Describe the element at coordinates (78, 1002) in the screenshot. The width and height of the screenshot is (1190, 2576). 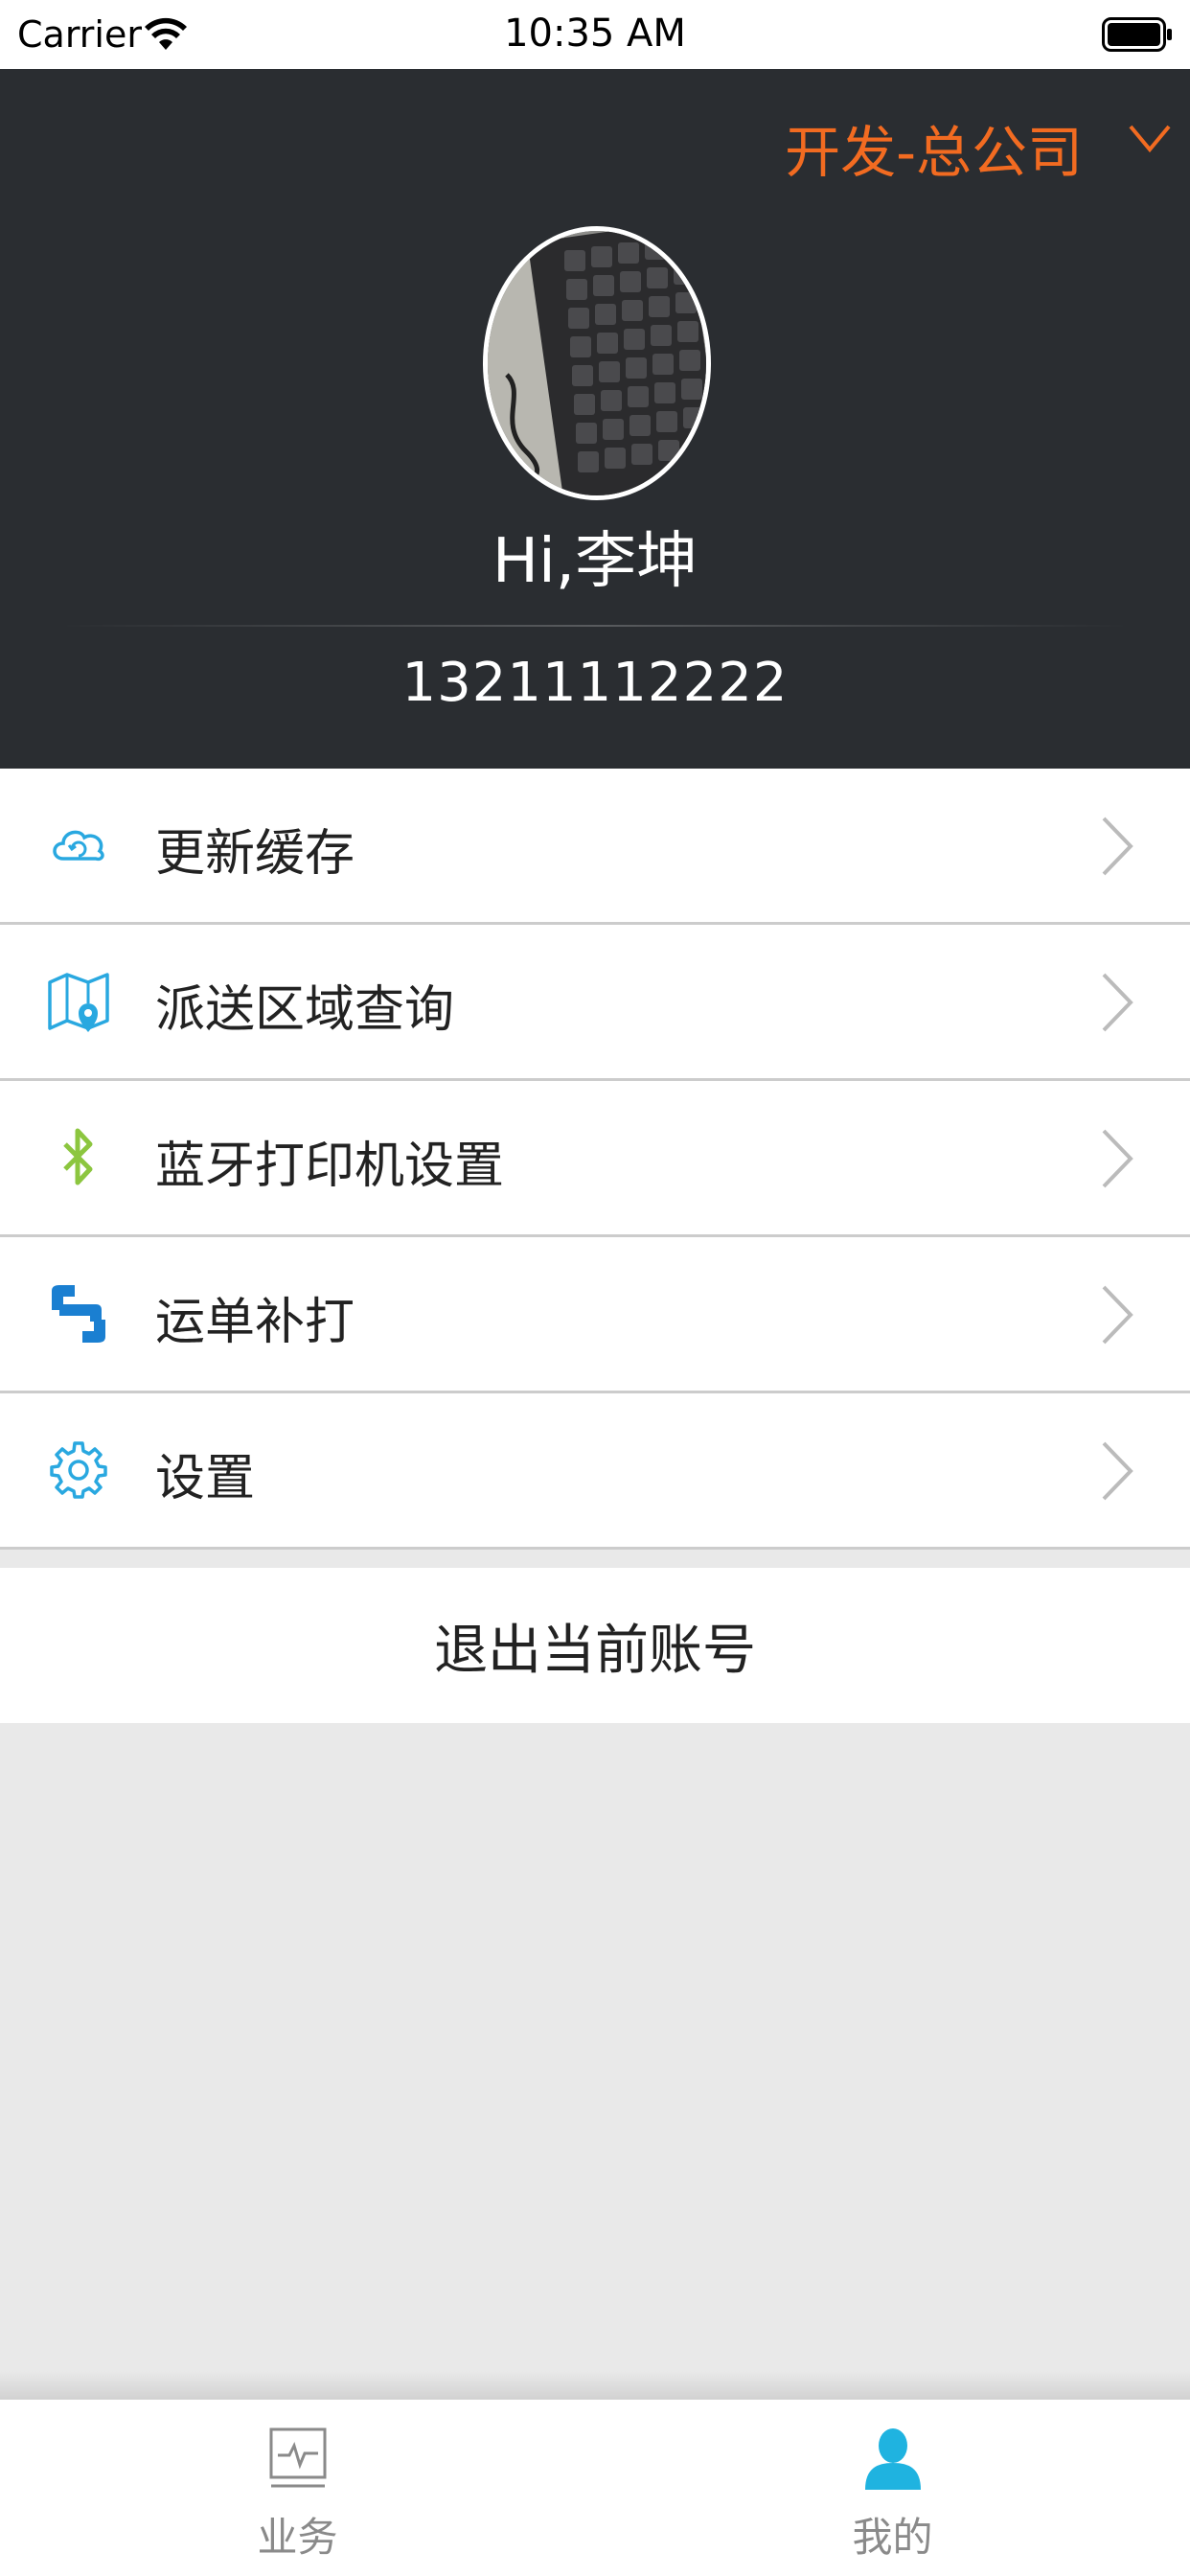
I see `map-pin-icon` at that location.